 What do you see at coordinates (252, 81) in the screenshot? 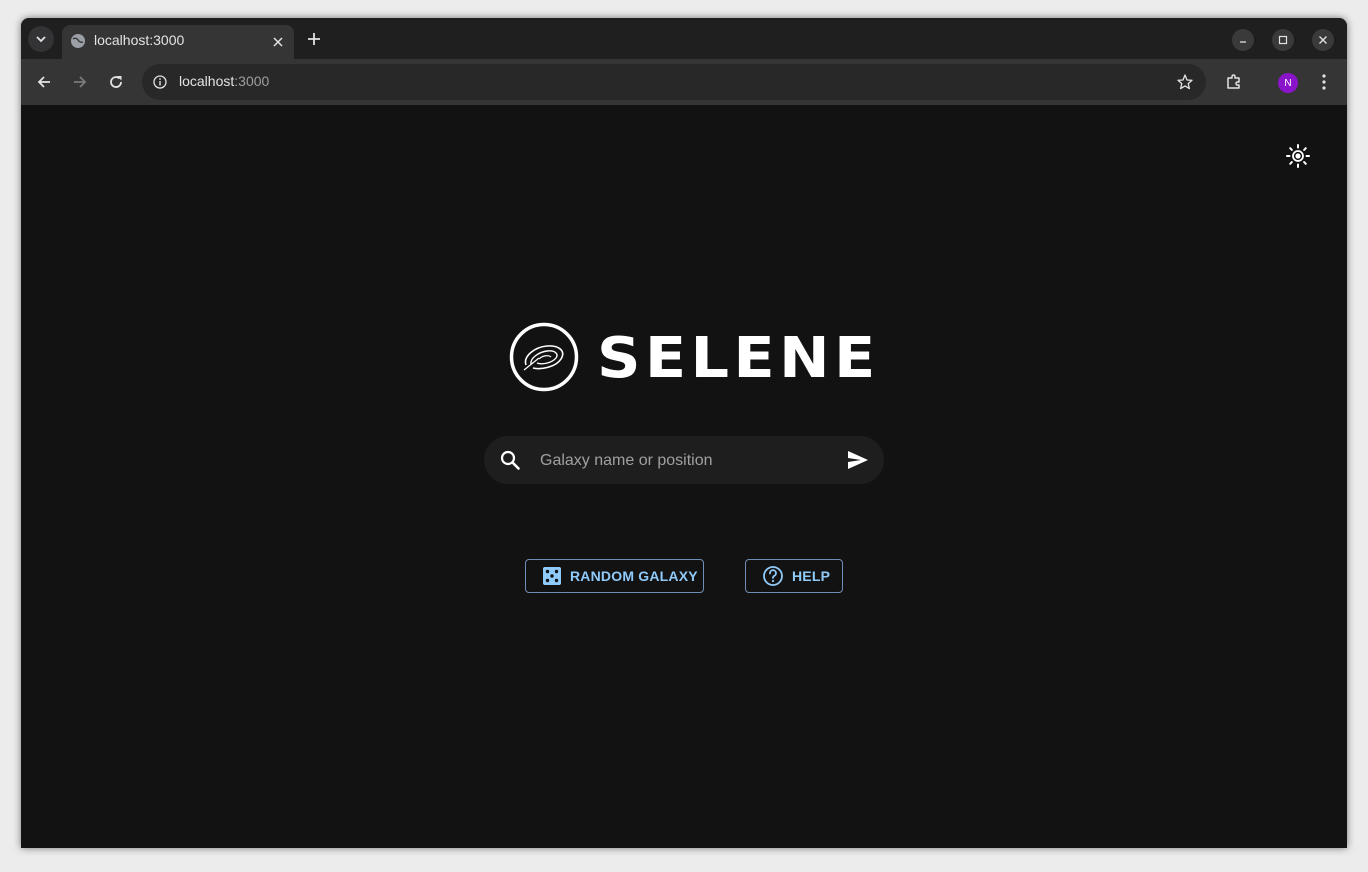
I see `url-port: :3000` at bounding box center [252, 81].